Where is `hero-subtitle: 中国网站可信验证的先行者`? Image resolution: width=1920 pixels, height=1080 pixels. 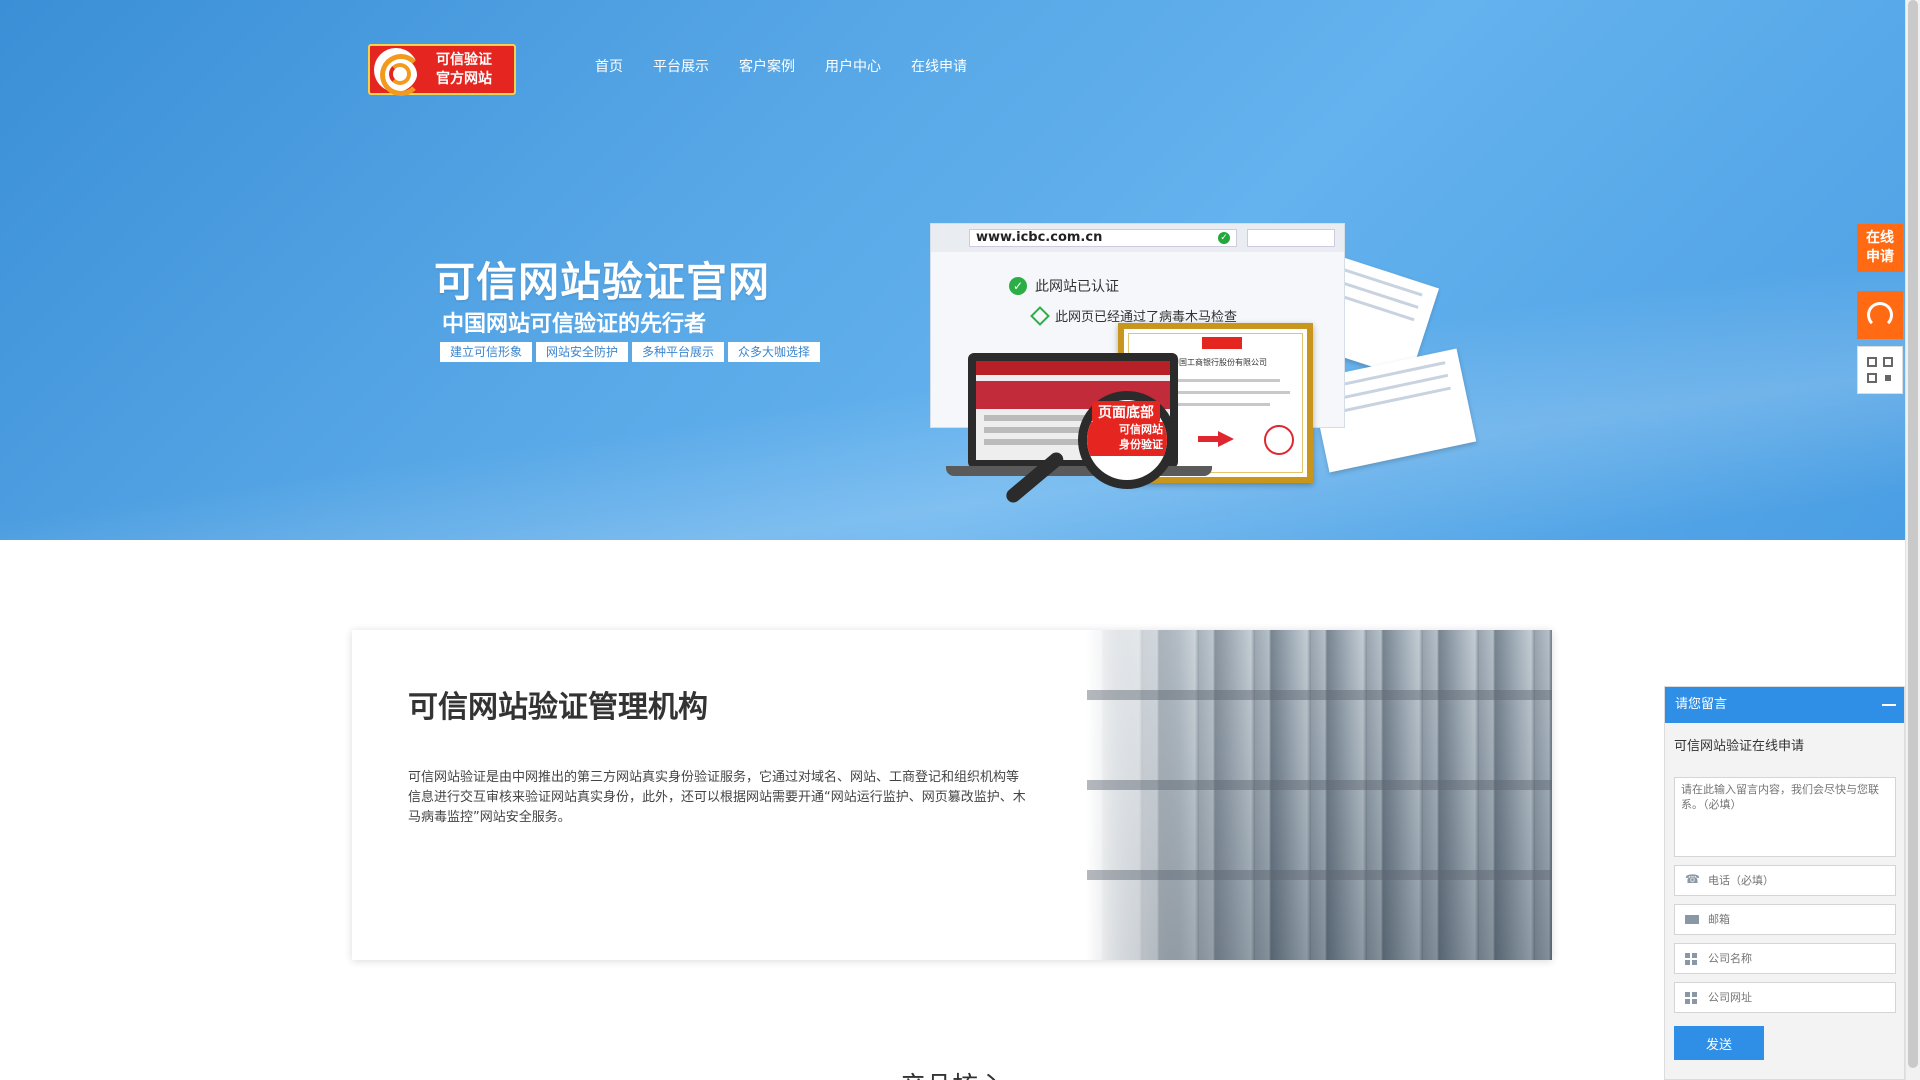
hero-subtitle: 中国网站可信验证的先行者 is located at coordinates (574, 324).